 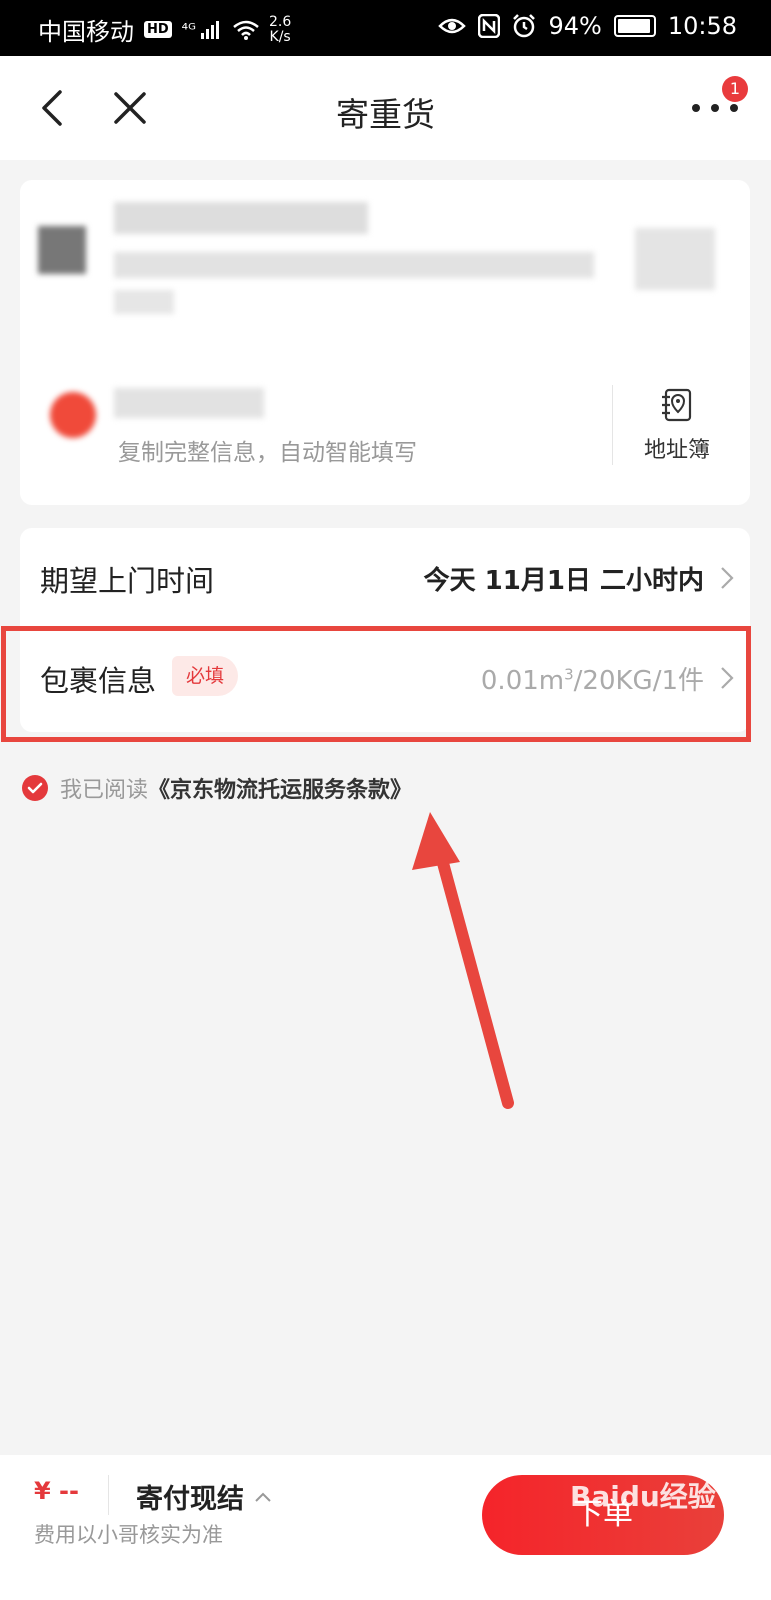 I want to click on baidu-watermark: Baidu经验, so click(x=643, y=1496).